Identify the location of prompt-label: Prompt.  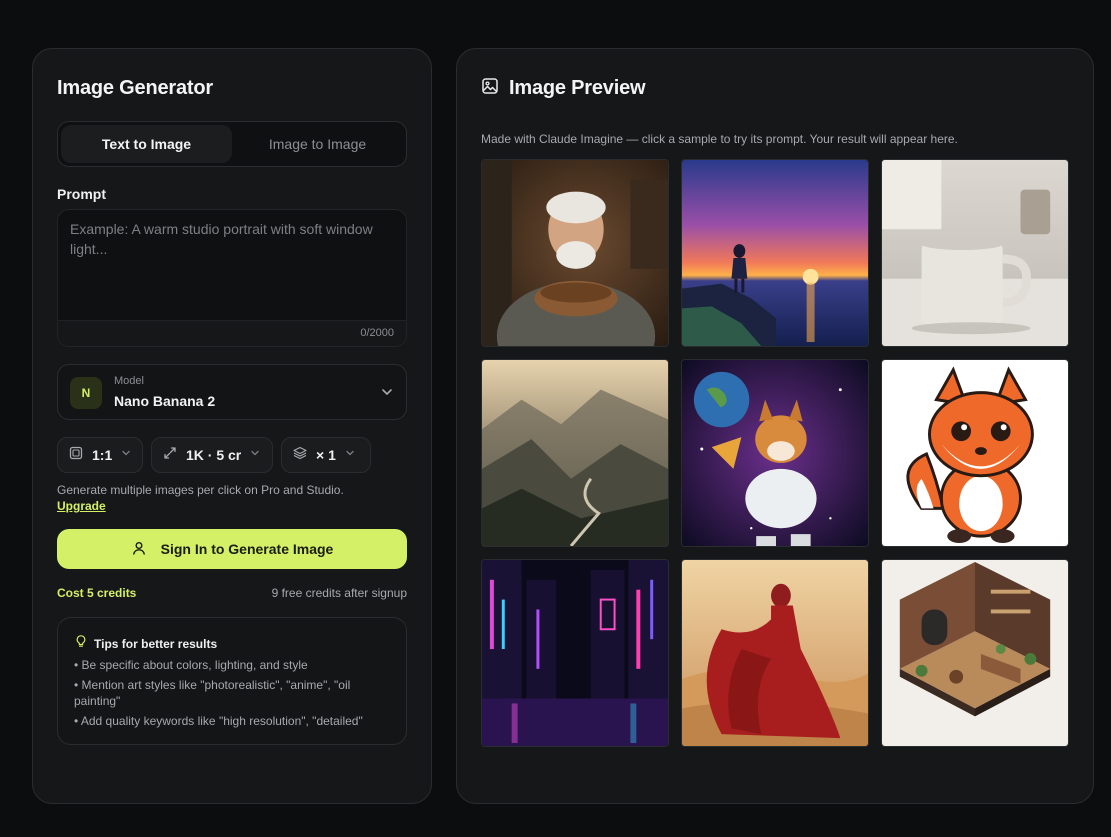
(81, 194).